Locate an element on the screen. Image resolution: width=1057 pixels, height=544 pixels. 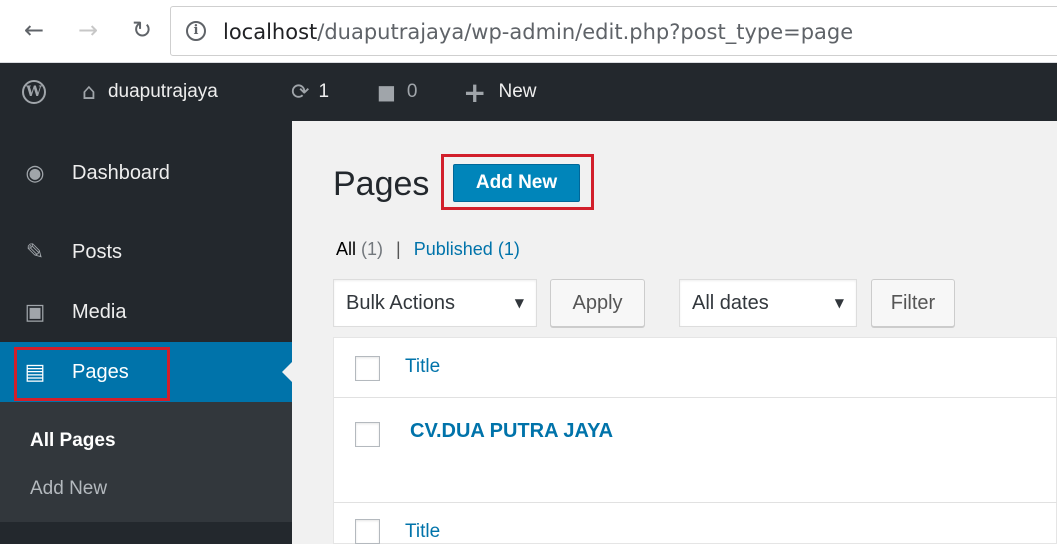
pin-icon: ✎ is located at coordinates (35, 252).